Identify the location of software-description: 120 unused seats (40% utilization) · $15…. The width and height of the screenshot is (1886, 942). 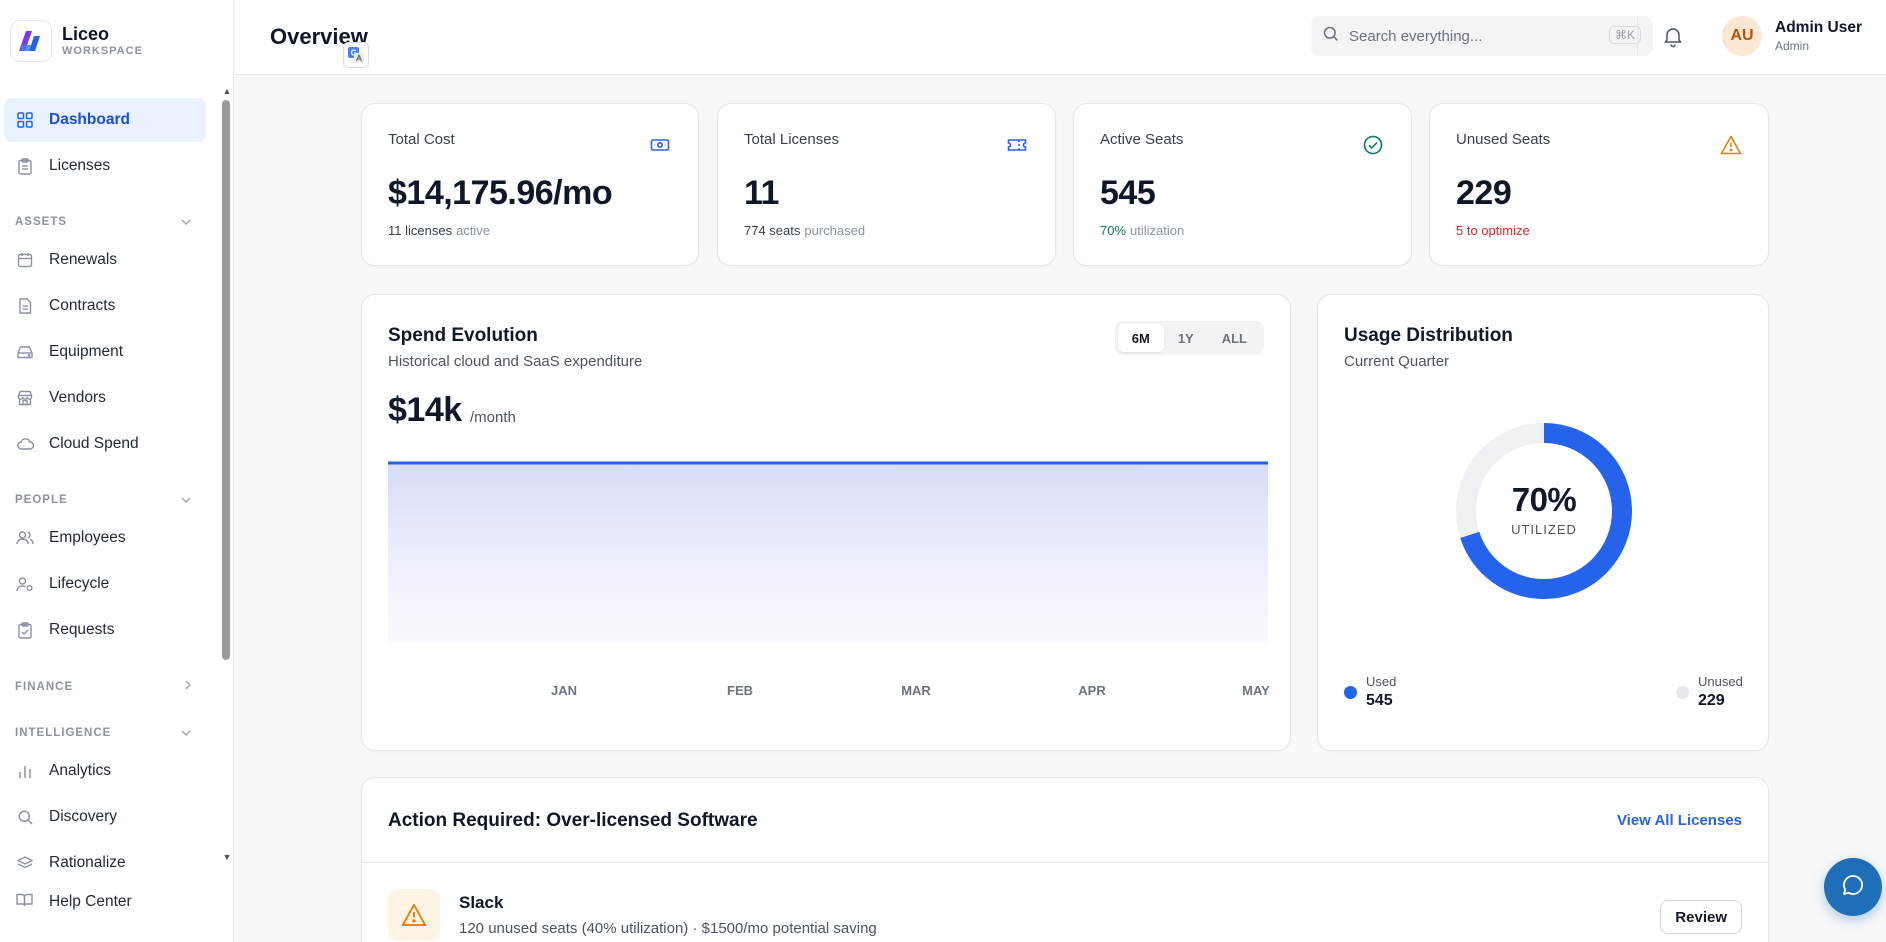
(668, 928).